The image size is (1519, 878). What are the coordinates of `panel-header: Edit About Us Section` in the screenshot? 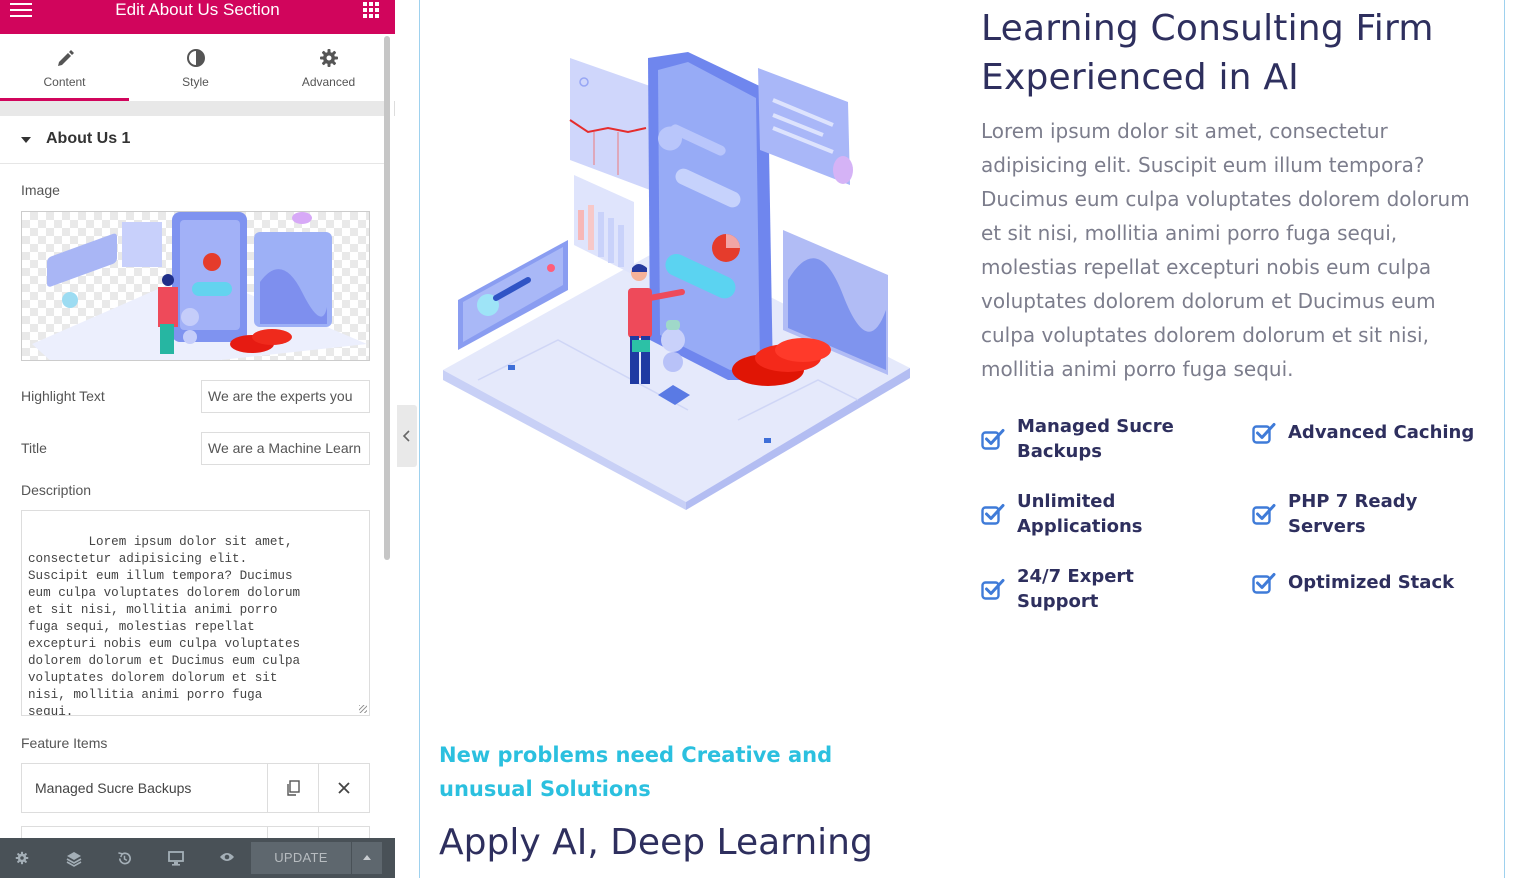 It's located at (197, 17).